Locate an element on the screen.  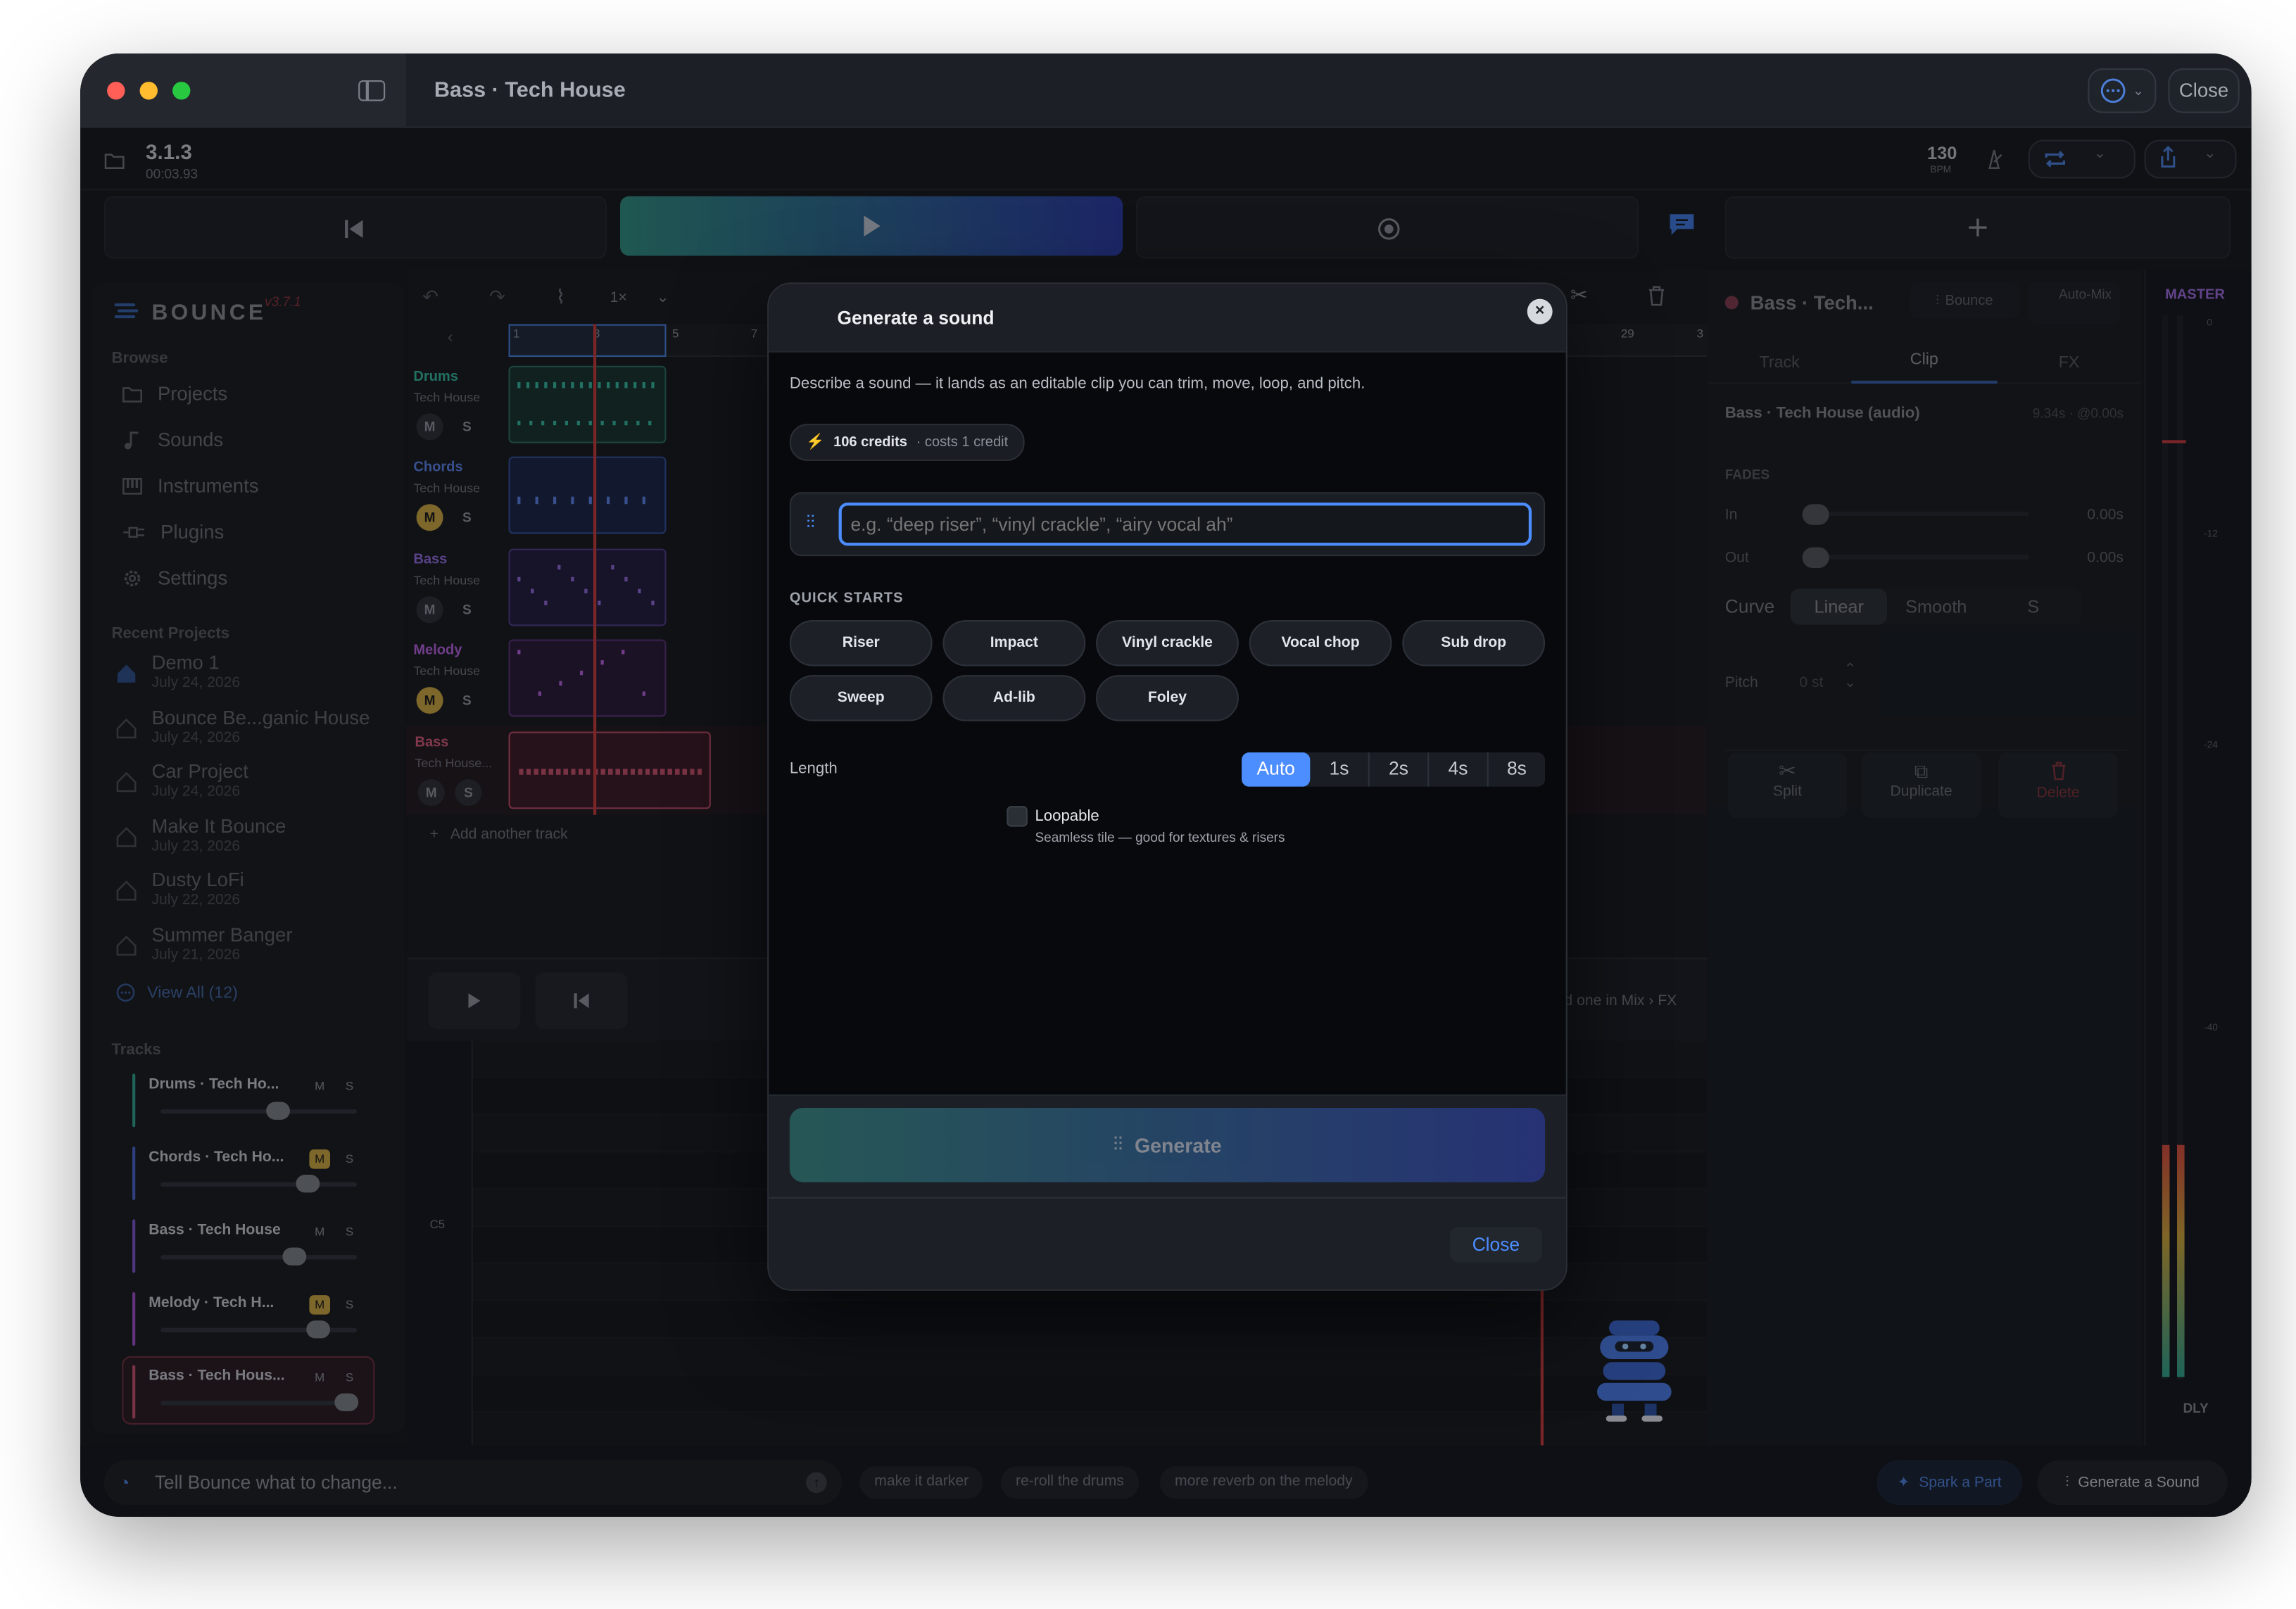
lightning-icon: ⚡ is located at coordinates (815, 442).